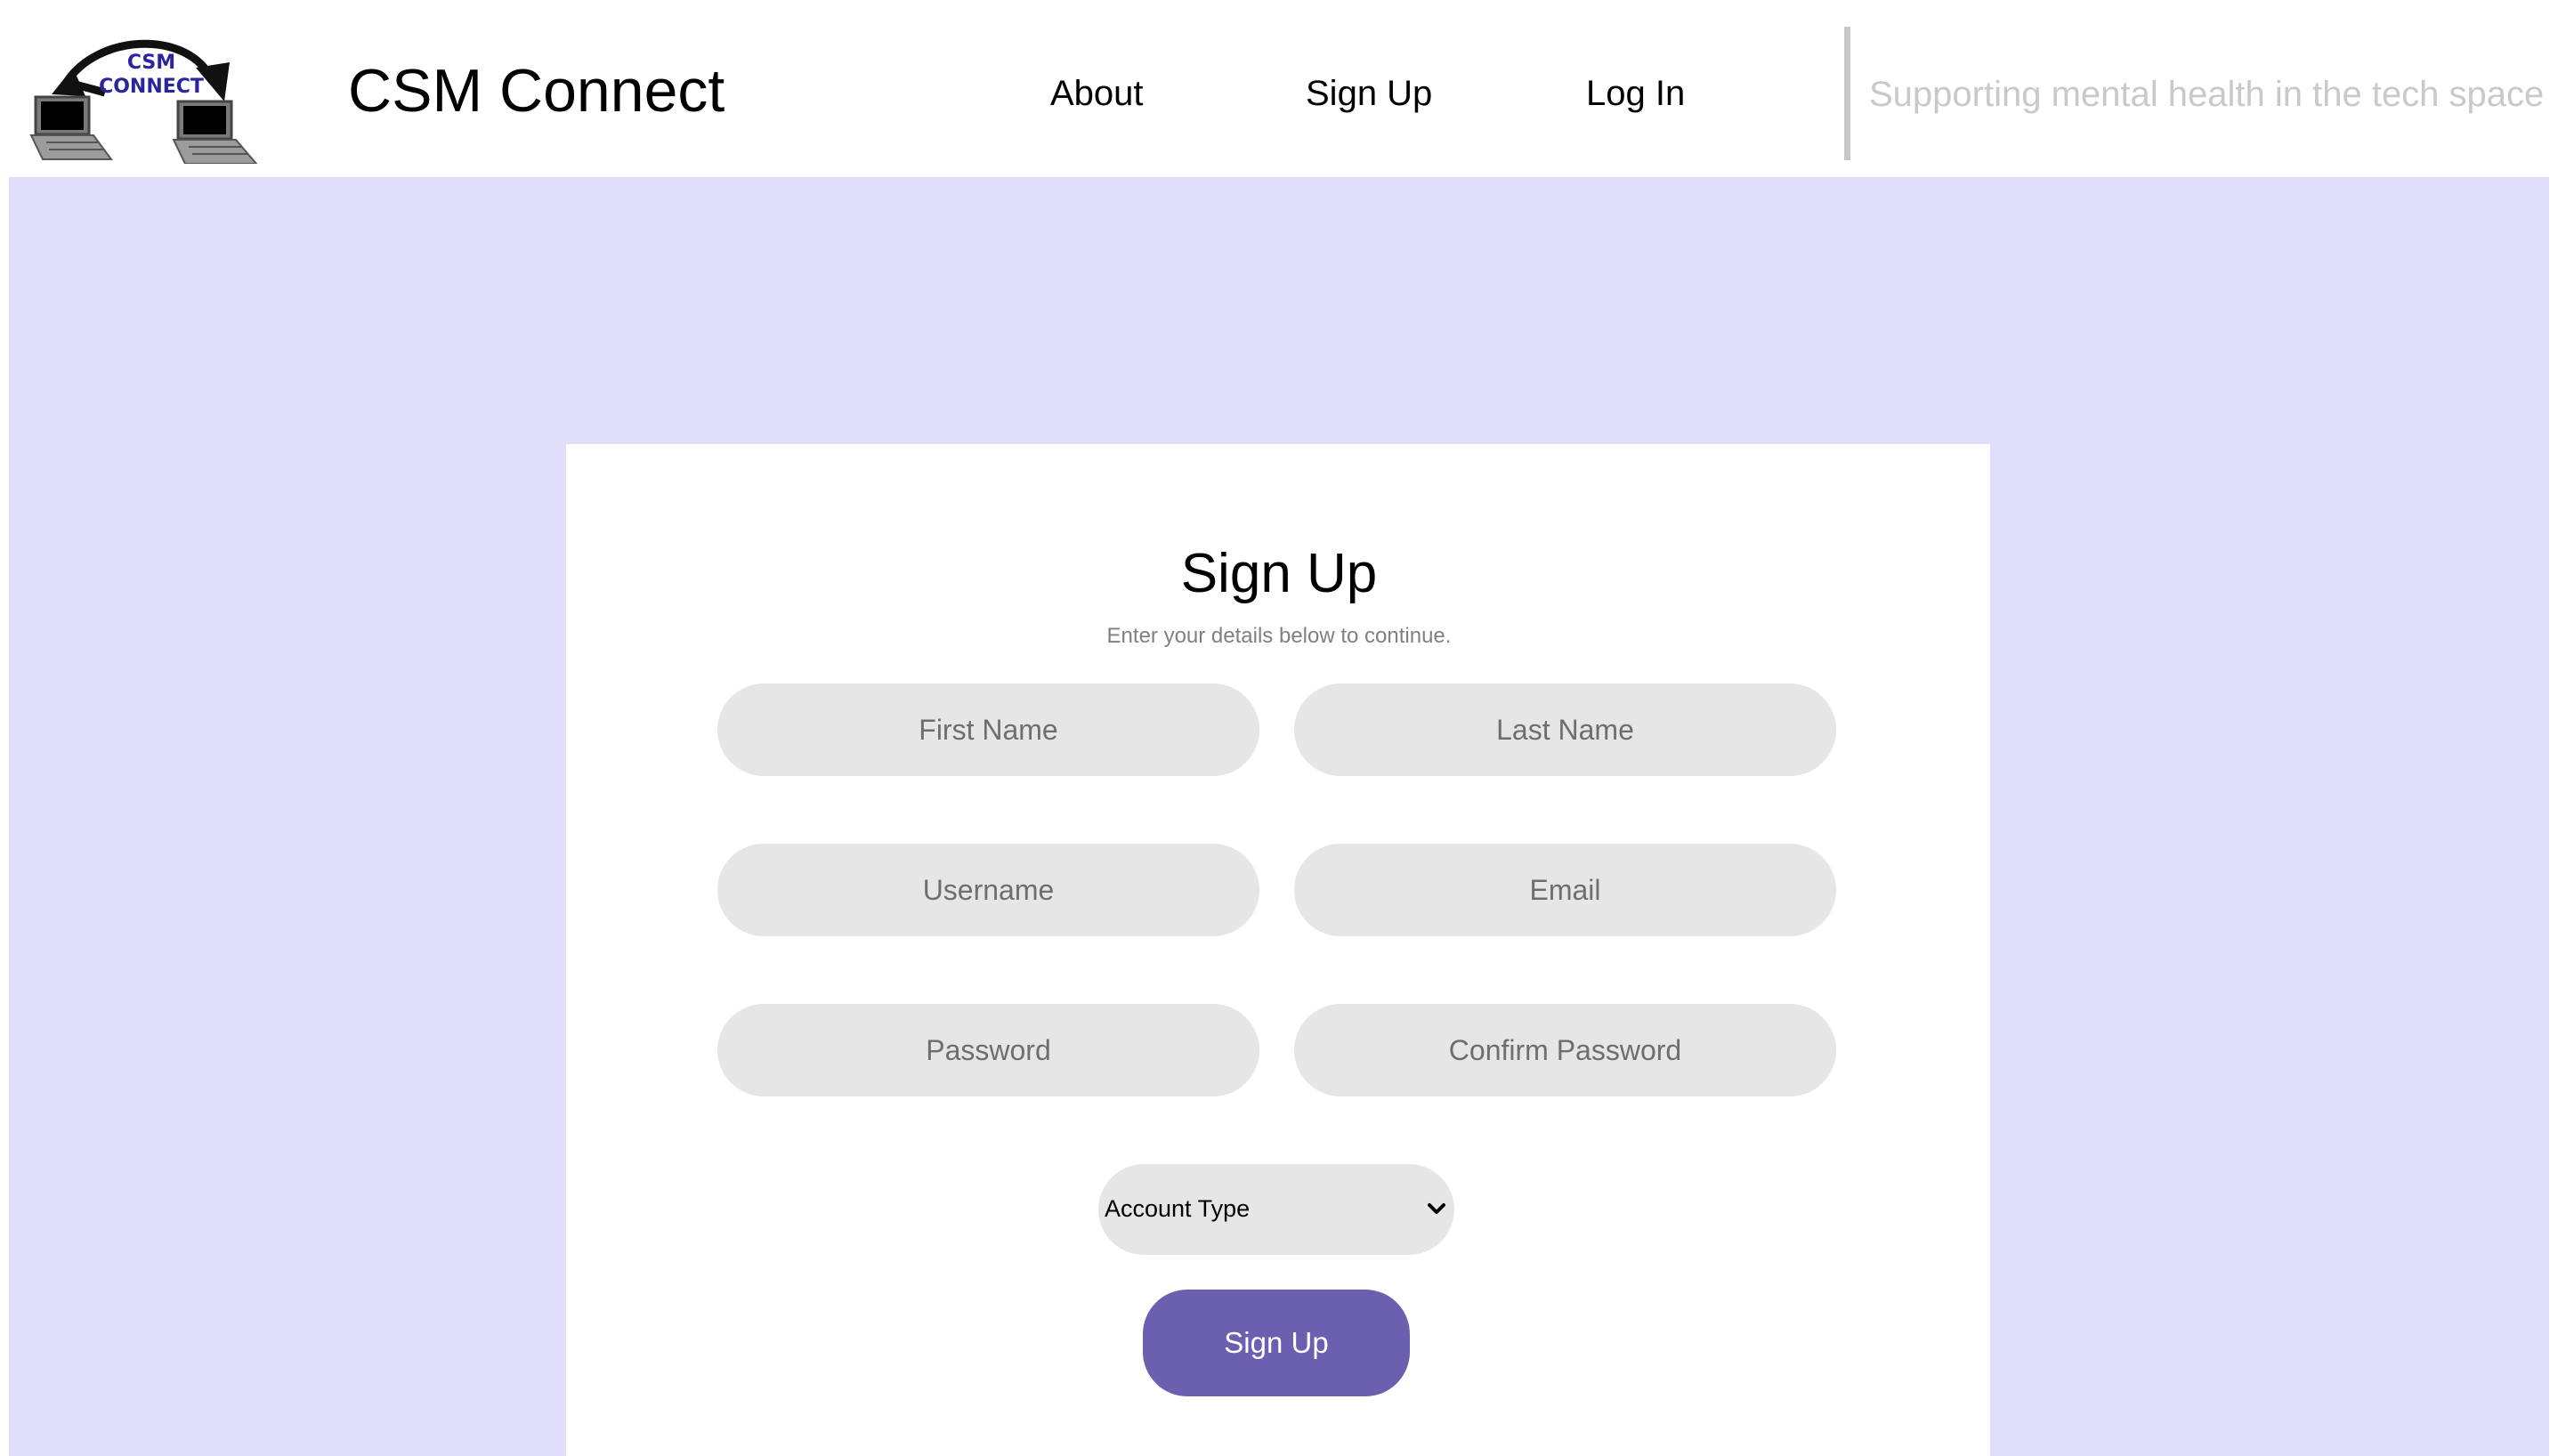  Describe the element at coordinates (1097, 93) in the screenshot. I see `nav-about-link: About` at that location.